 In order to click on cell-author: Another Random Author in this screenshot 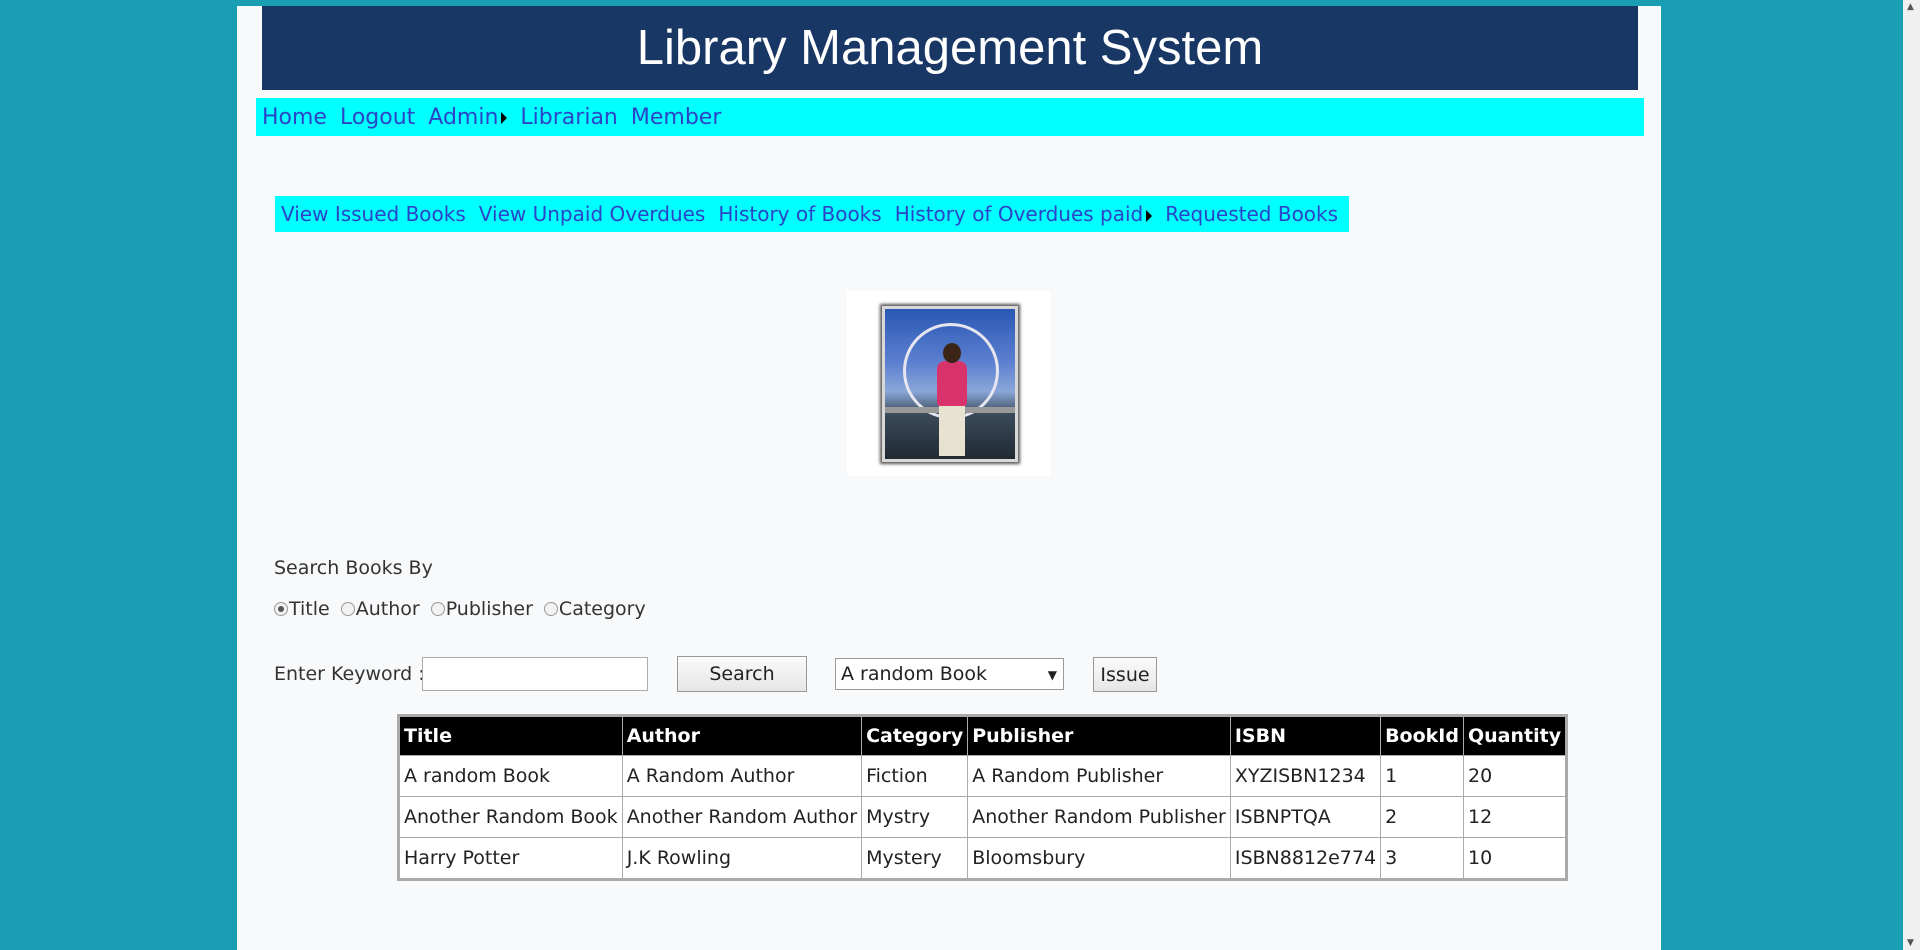, I will do `click(742, 817)`.